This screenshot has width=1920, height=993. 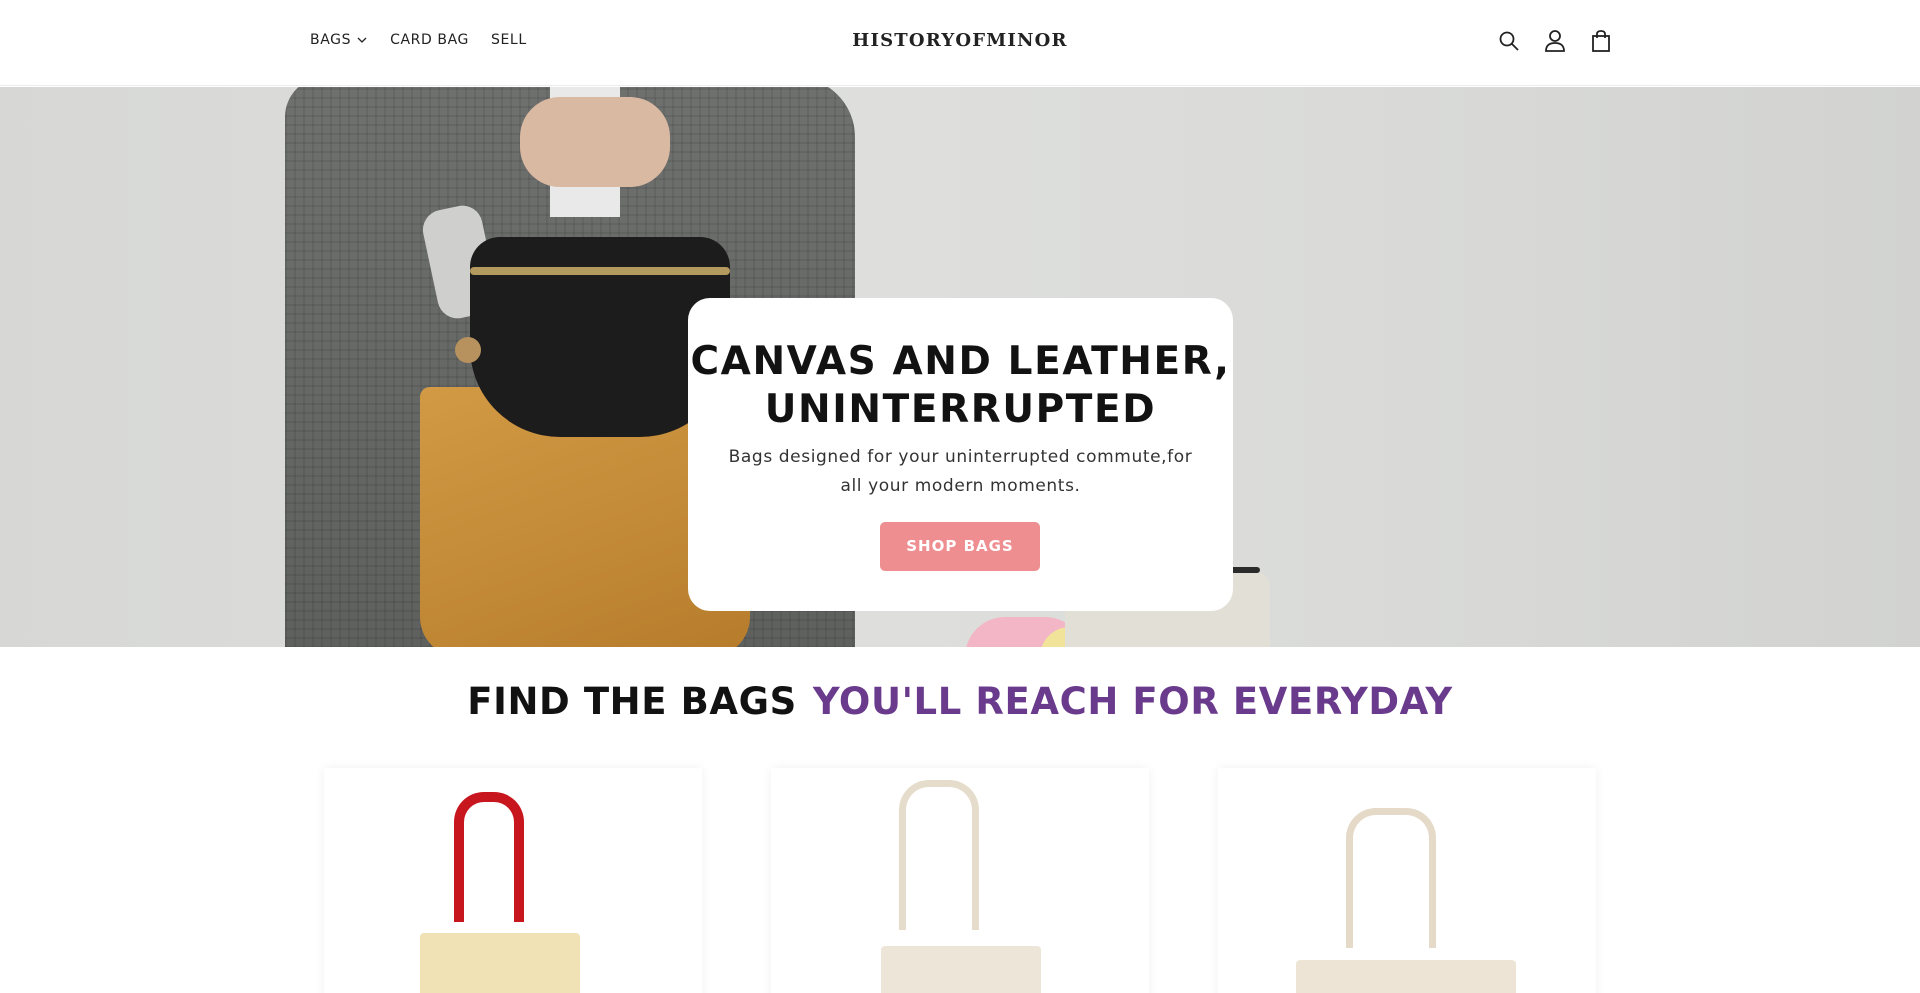 I want to click on account-button, so click(x=1555, y=41).